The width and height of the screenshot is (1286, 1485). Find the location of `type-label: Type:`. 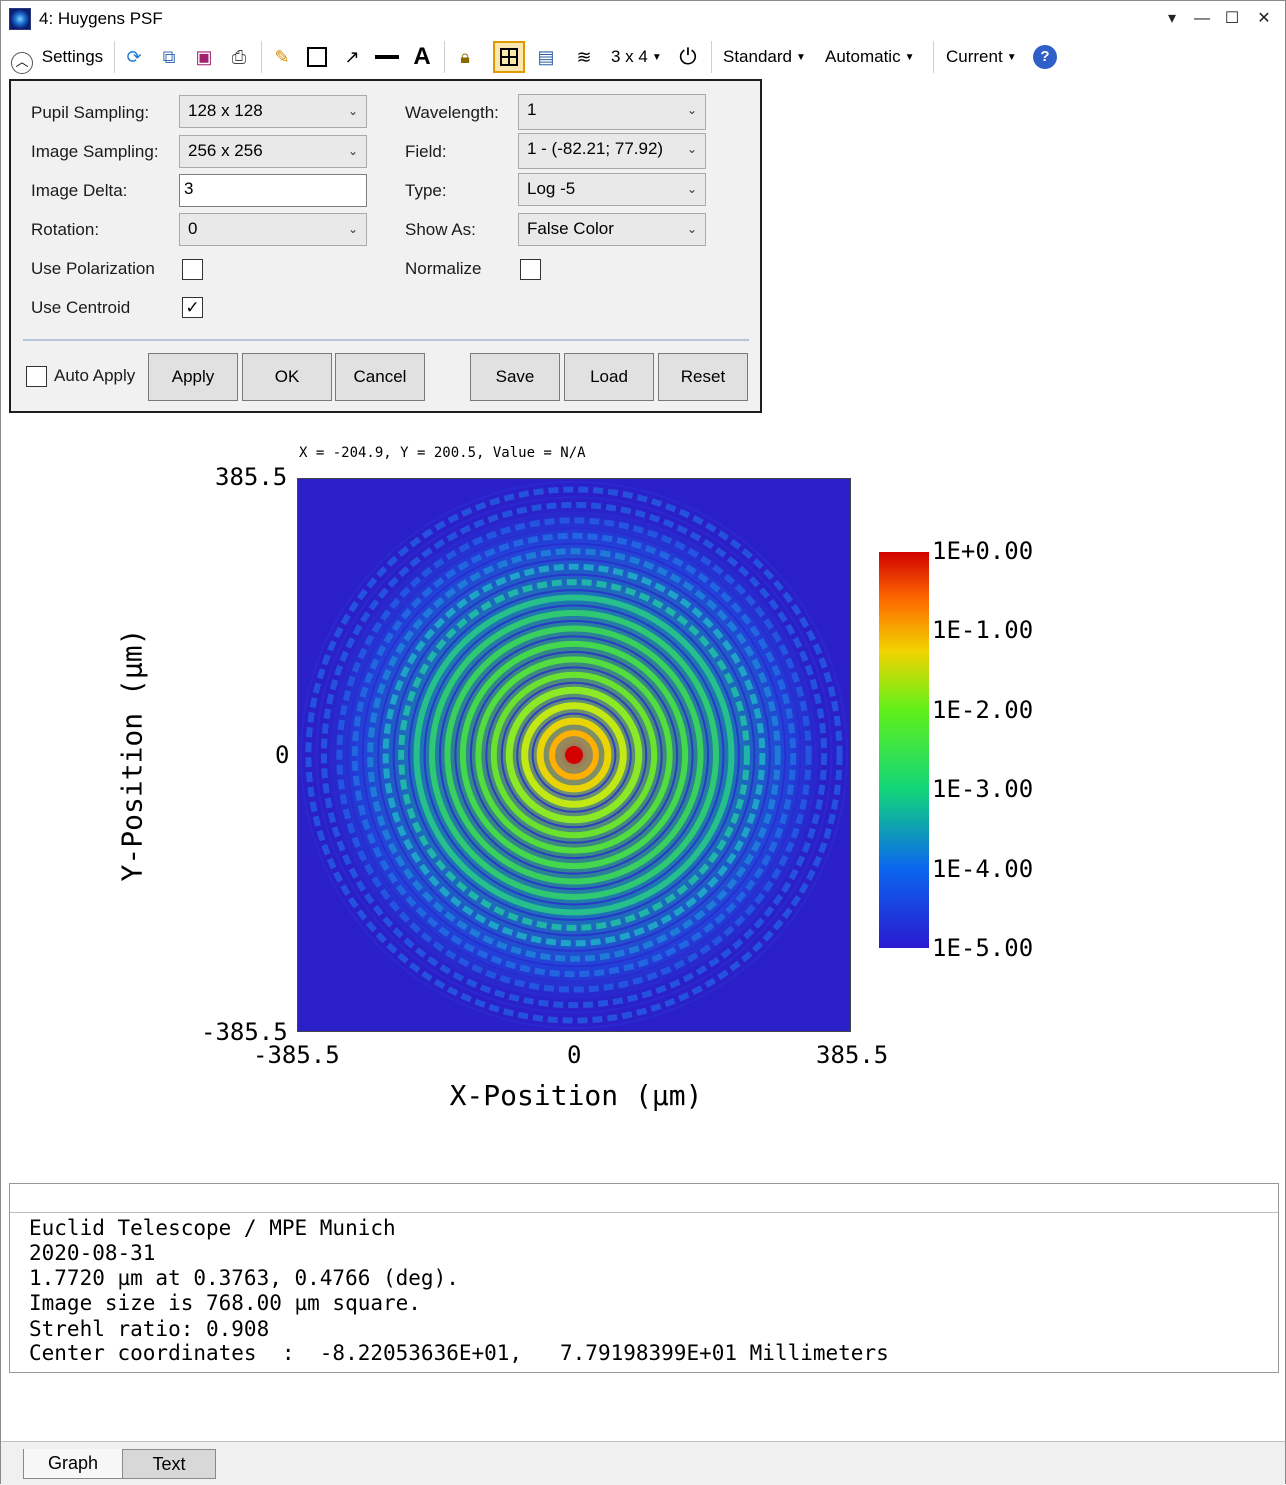

type-label: Type: is located at coordinates (426, 190).